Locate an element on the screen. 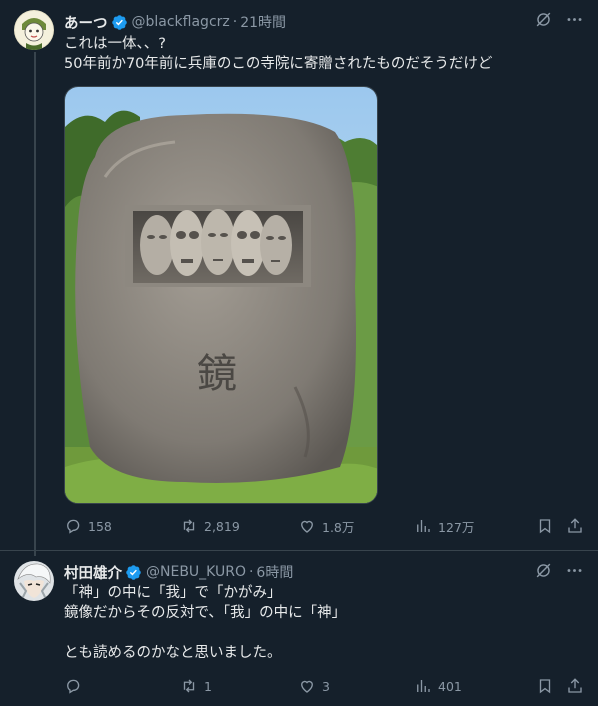 This screenshot has height=706, width=598. repost-count: 1 is located at coordinates (208, 686).